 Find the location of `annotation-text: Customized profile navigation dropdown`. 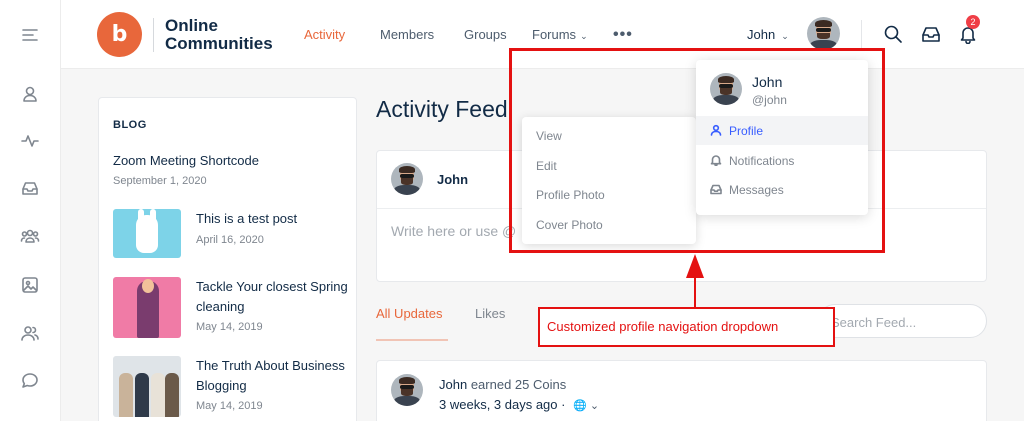

annotation-text: Customized profile navigation dropdown is located at coordinates (663, 326).